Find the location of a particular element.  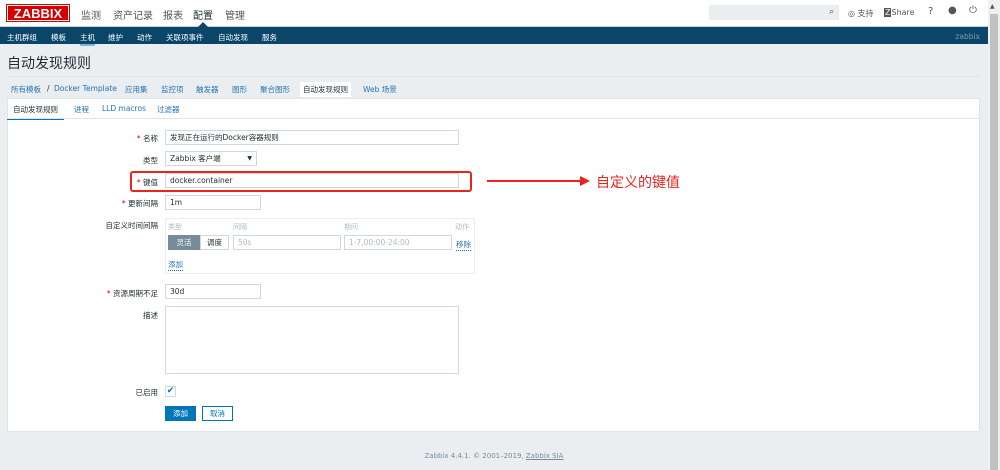

subnav-discovery: 自动发现 is located at coordinates (233, 37).